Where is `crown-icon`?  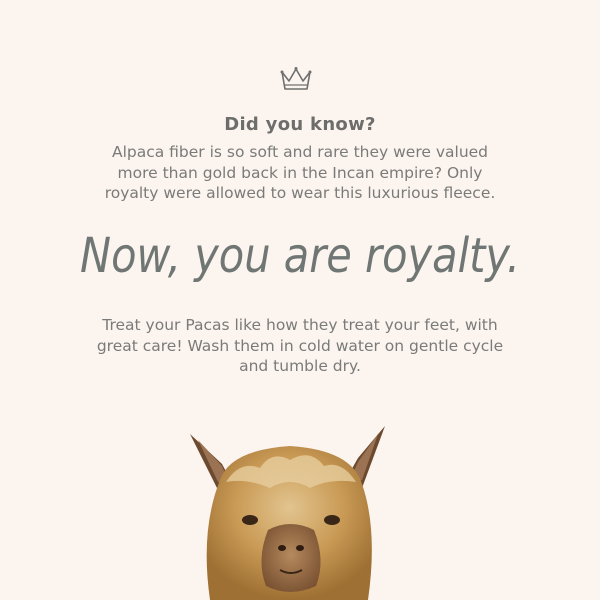 crown-icon is located at coordinates (296, 78).